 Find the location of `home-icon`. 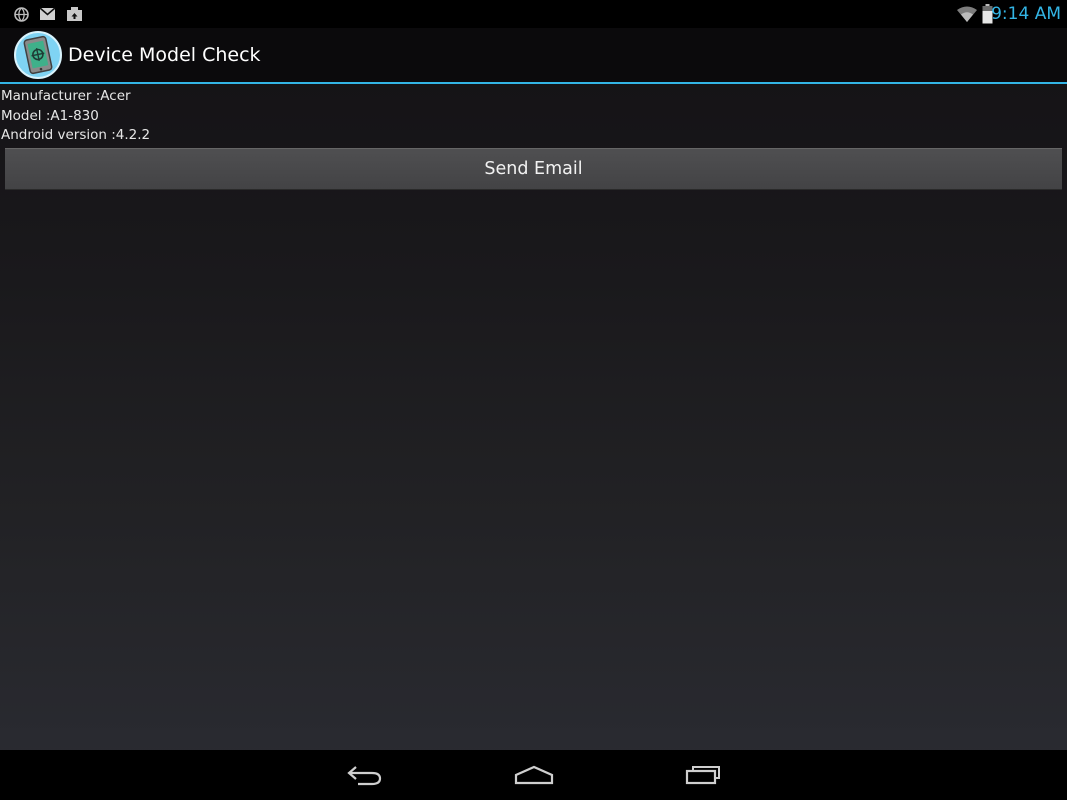

home-icon is located at coordinates (534, 775).